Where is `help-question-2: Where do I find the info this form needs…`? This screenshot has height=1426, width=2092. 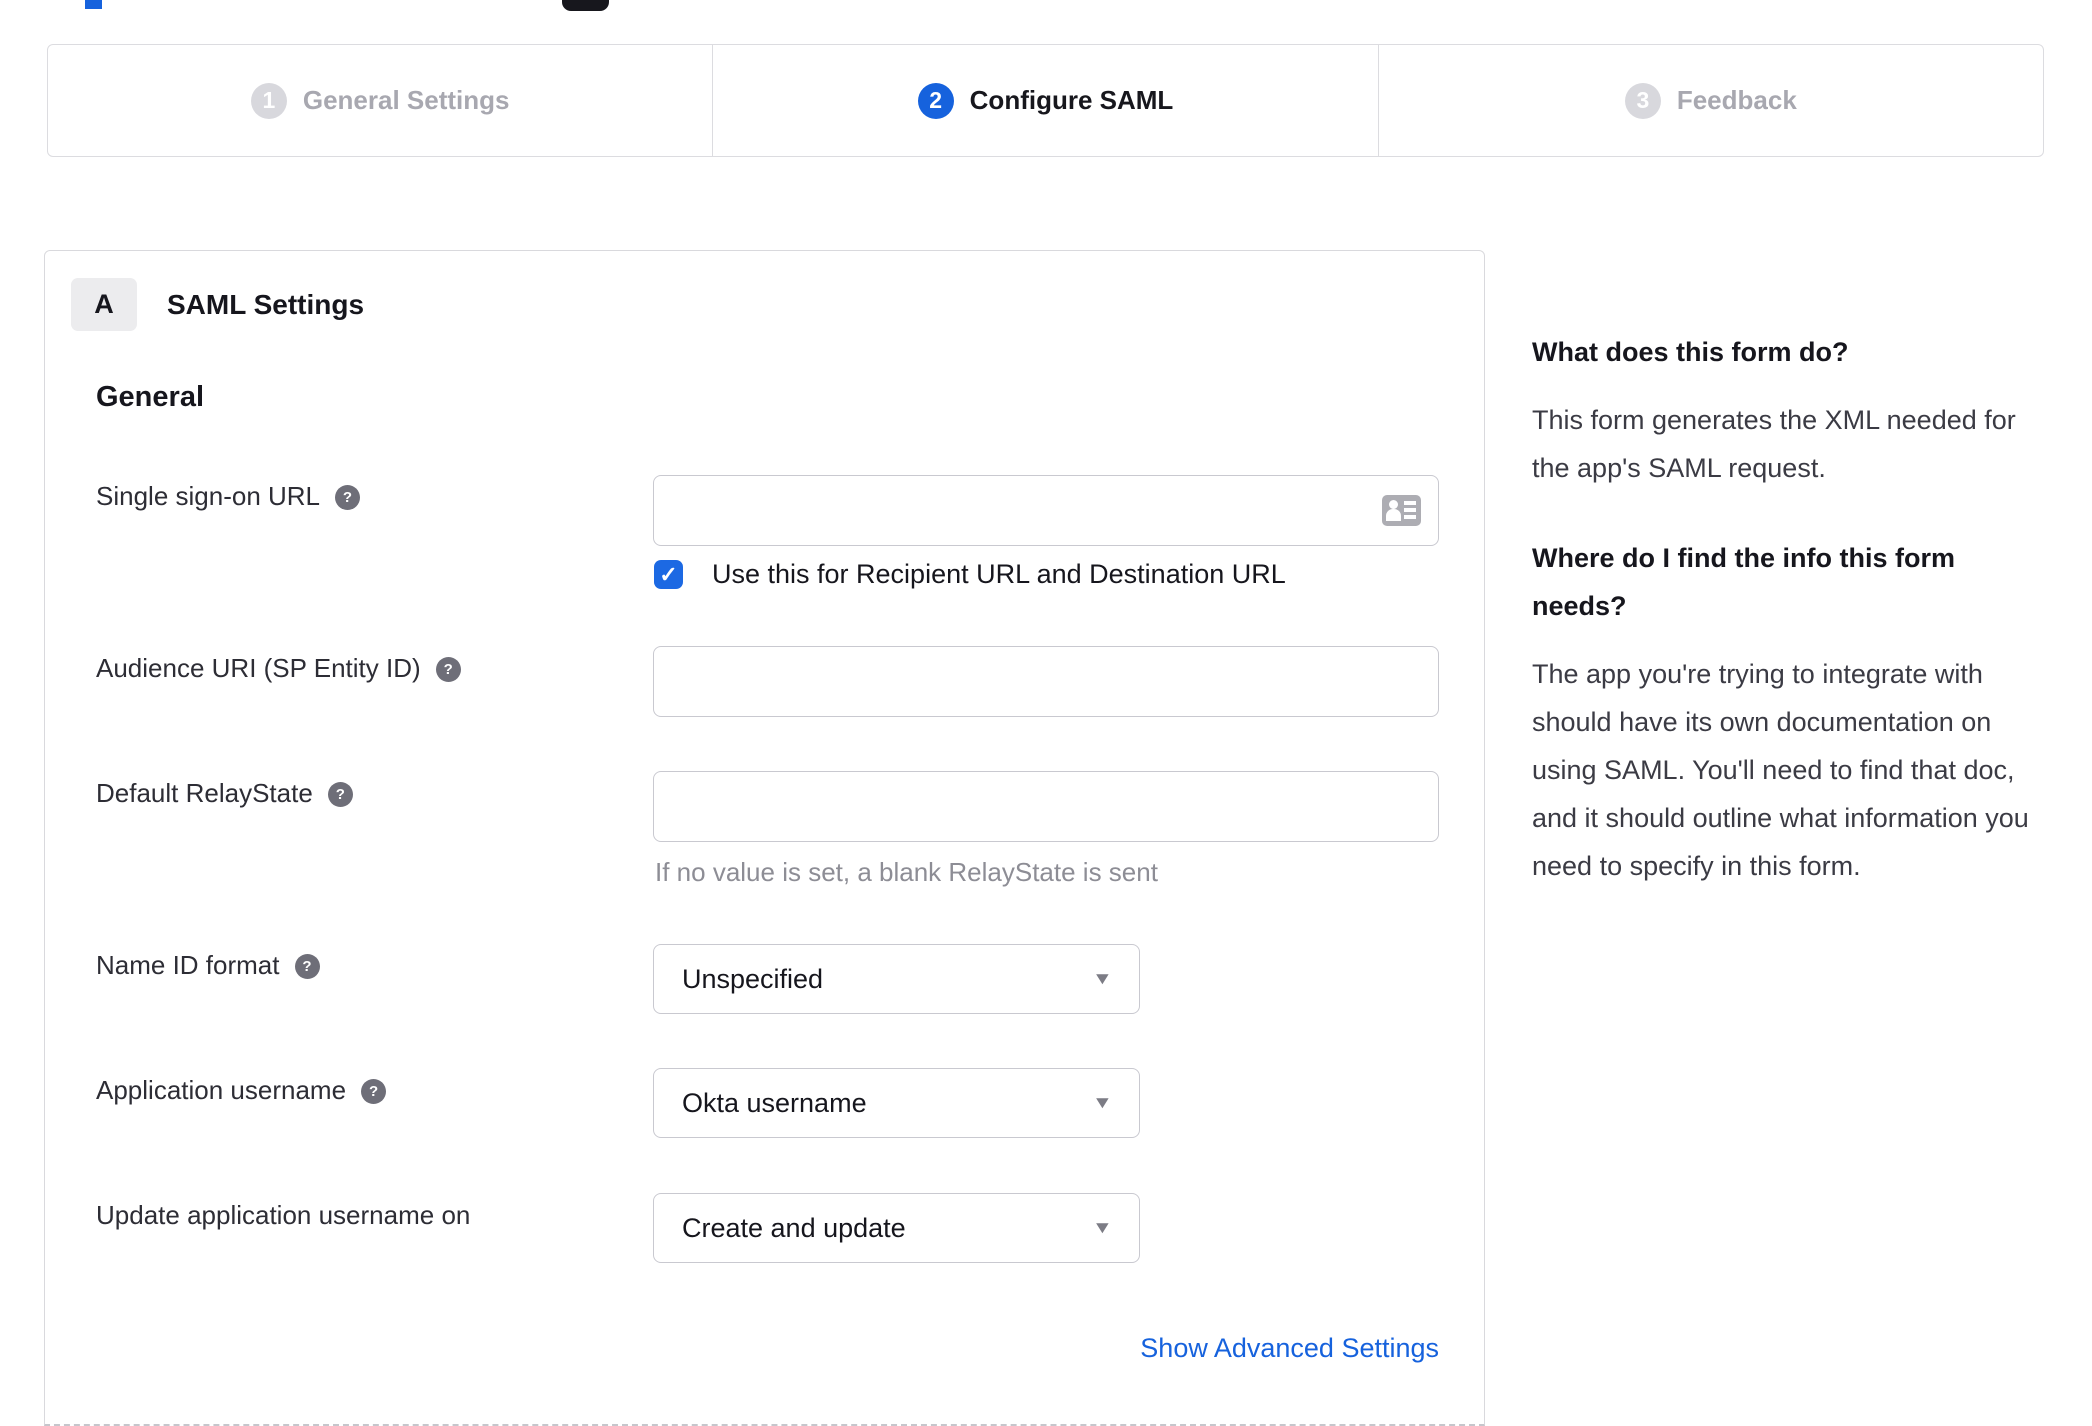 help-question-2: Where do I find the info this form needs… is located at coordinates (1743, 582).